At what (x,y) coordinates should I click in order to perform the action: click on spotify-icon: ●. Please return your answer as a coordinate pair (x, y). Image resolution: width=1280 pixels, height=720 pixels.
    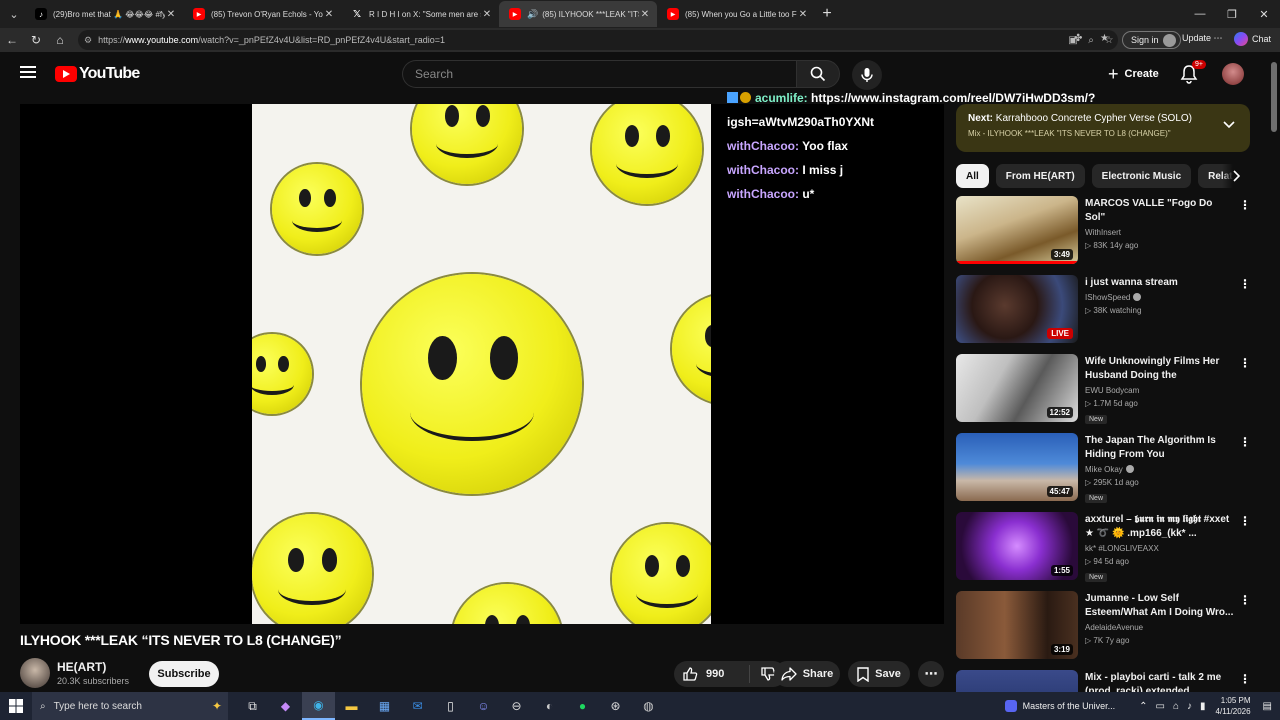
    Looking at the image, I should click on (582, 706).